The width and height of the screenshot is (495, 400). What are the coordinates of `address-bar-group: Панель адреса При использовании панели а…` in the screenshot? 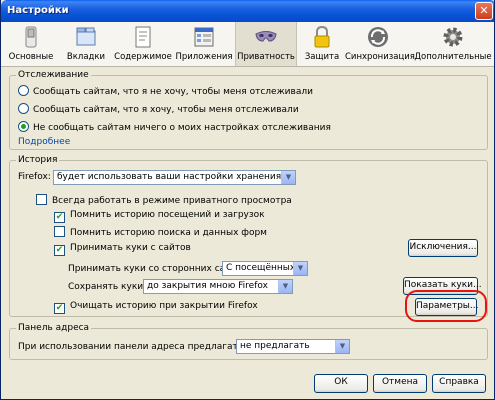 It's located at (248, 341).